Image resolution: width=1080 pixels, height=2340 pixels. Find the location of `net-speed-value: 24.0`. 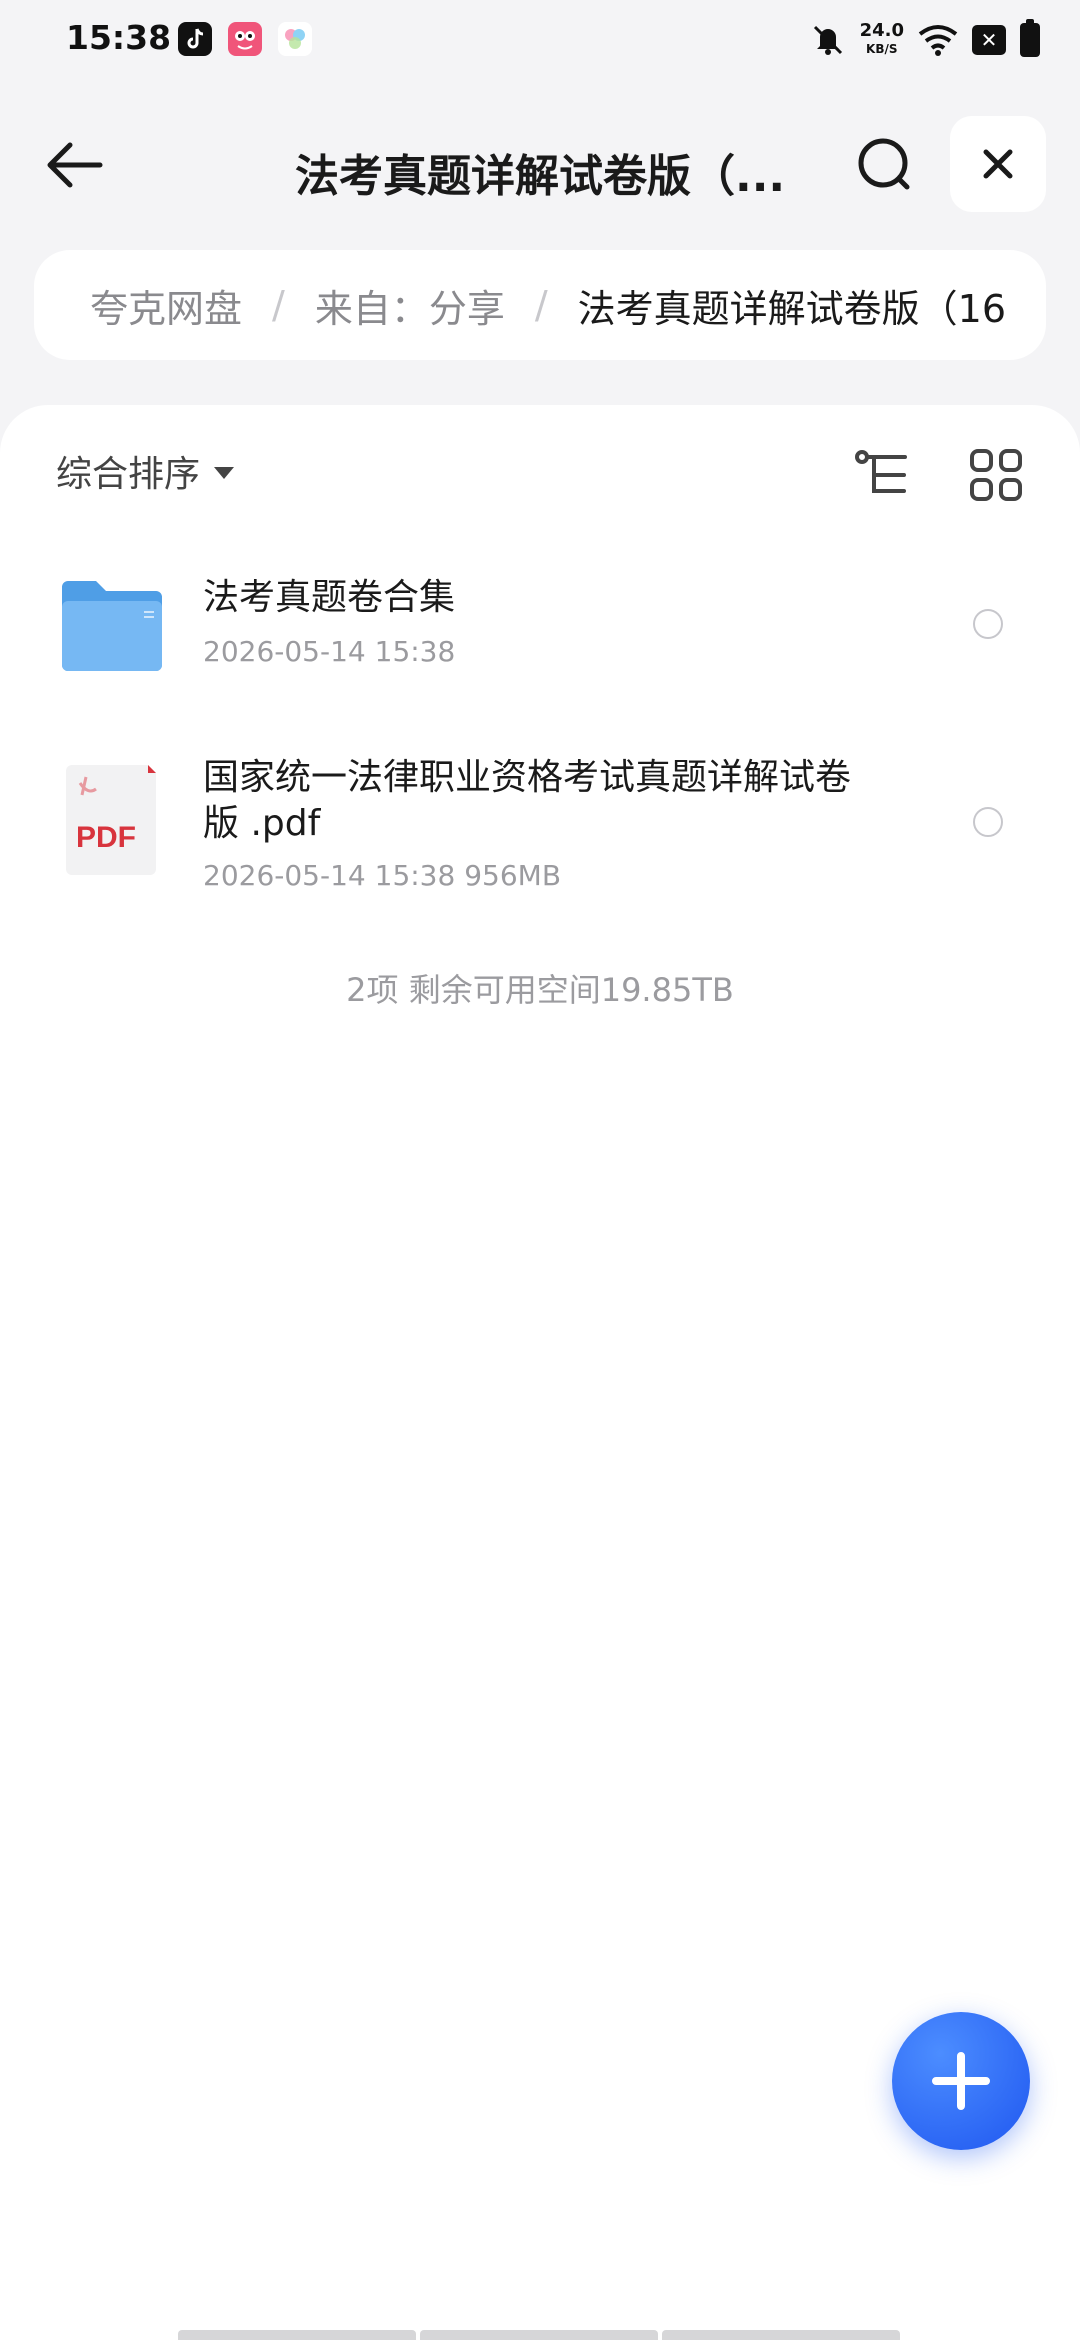

net-speed-value: 24.0 is located at coordinates (881, 30).